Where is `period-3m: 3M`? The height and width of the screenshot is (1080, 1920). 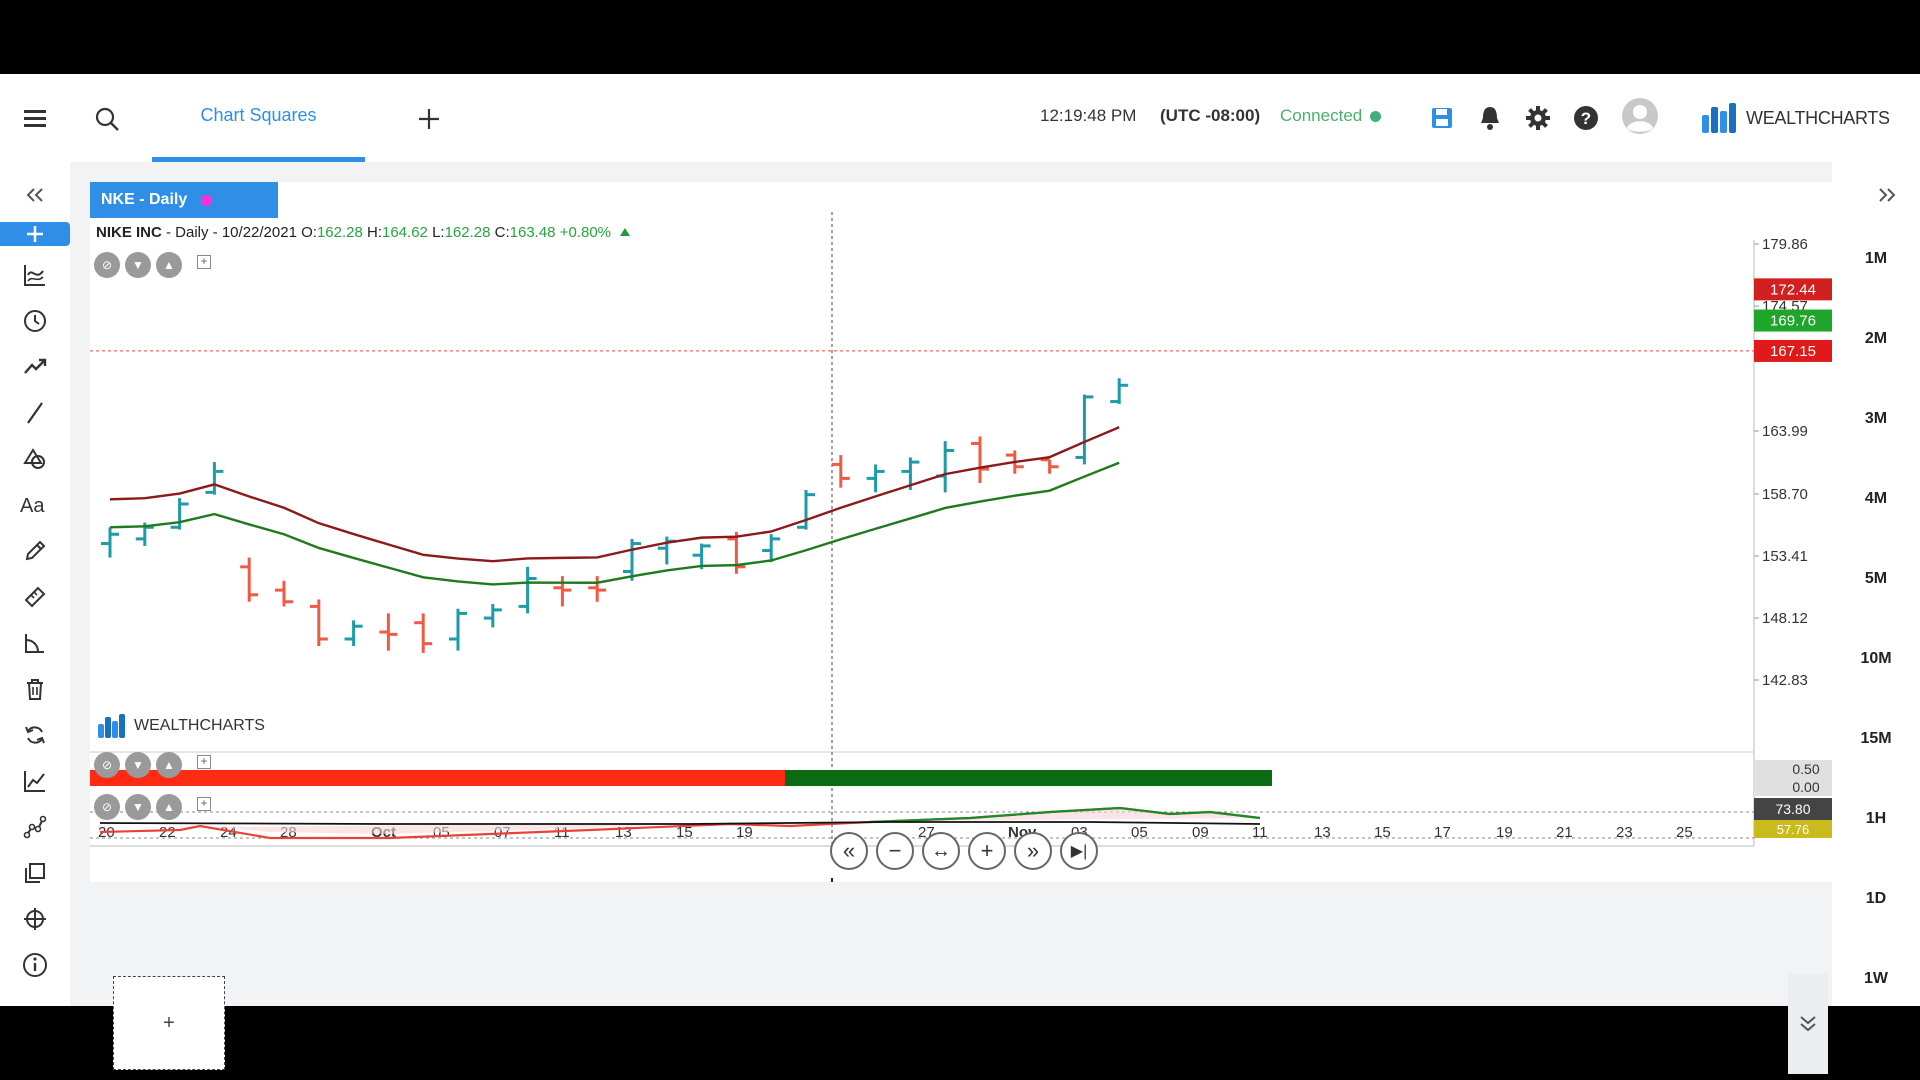
period-3m: 3M is located at coordinates (1876, 419).